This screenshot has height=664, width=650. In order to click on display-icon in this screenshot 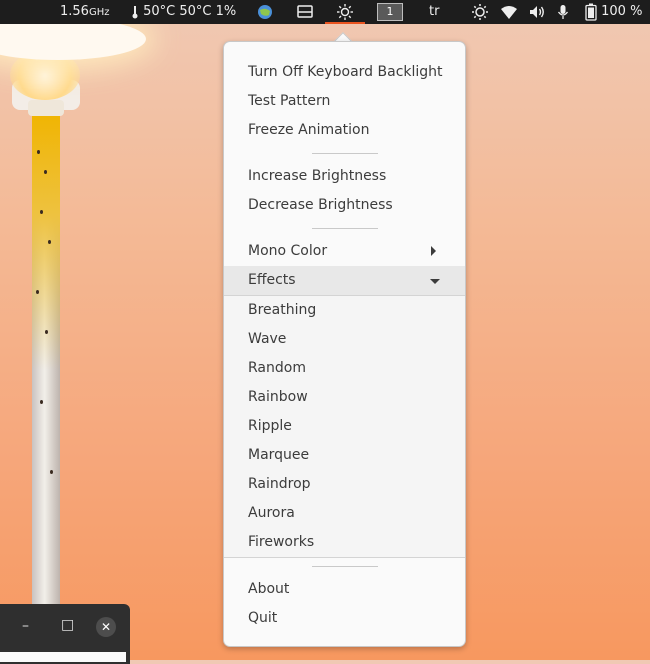, I will do `click(305, 11)`.